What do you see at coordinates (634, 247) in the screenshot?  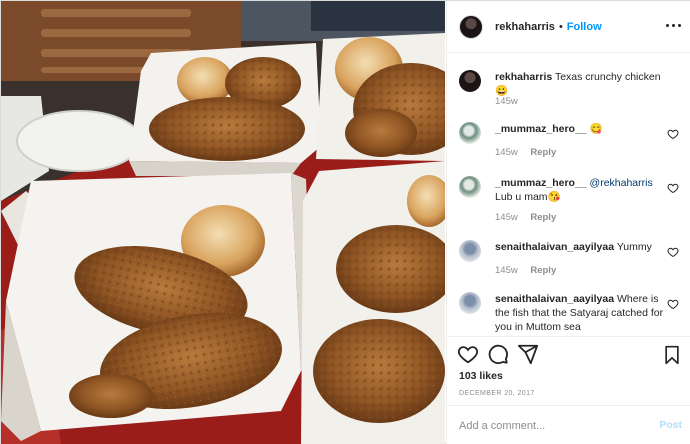 I see `comment-content: Yummy` at bounding box center [634, 247].